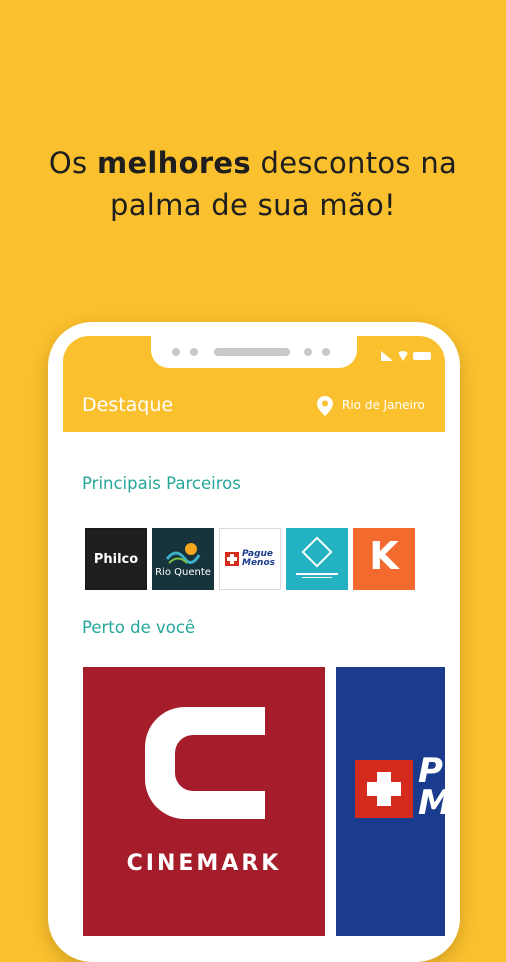 The height and width of the screenshot is (962, 506). Describe the element at coordinates (387, 356) in the screenshot. I see `signal-icon` at that location.